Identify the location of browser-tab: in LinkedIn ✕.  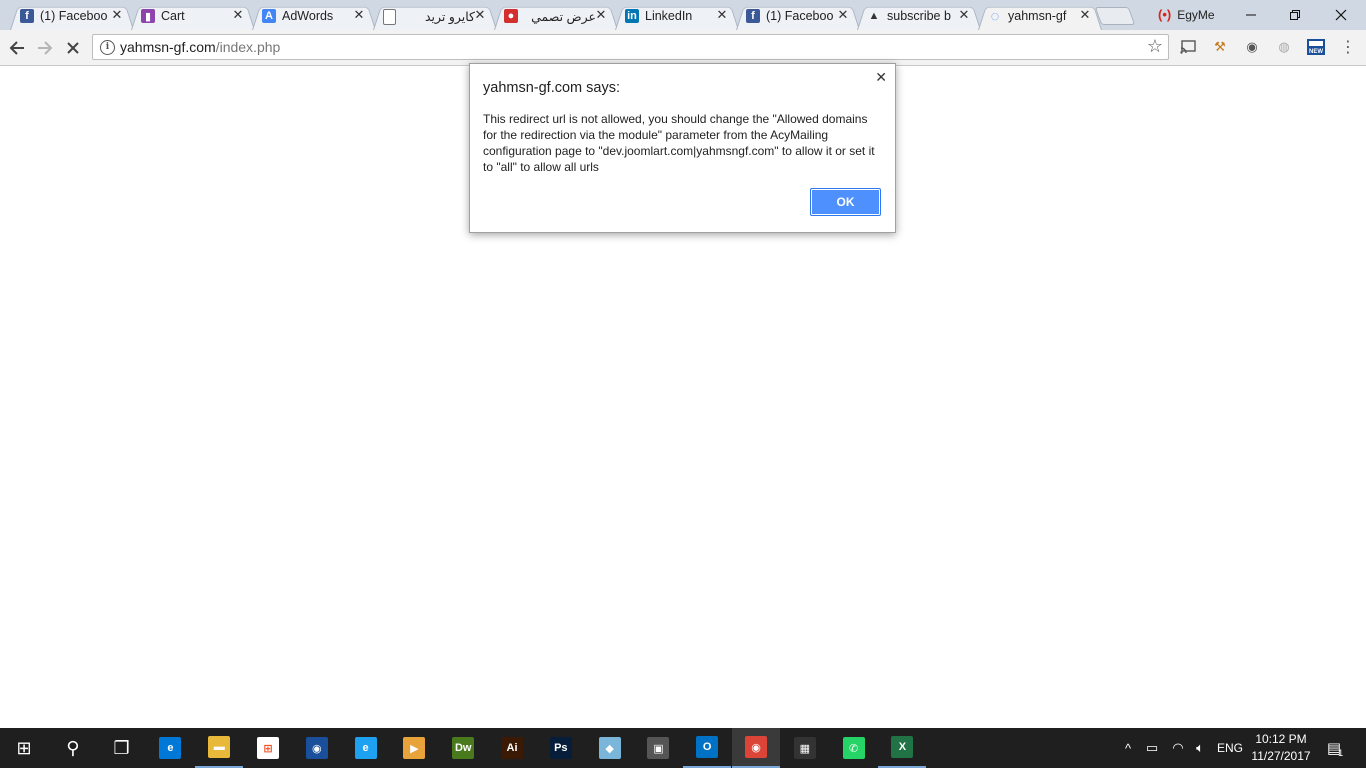
(677, 16).